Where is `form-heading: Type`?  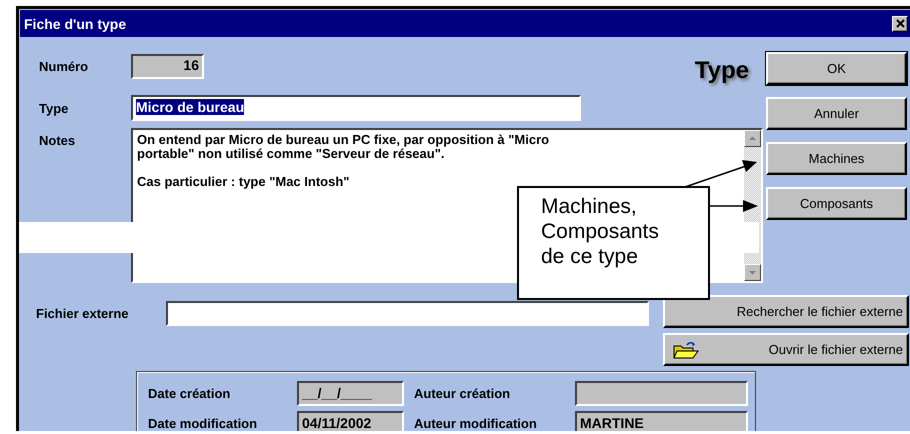 form-heading: Type is located at coordinates (721, 71).